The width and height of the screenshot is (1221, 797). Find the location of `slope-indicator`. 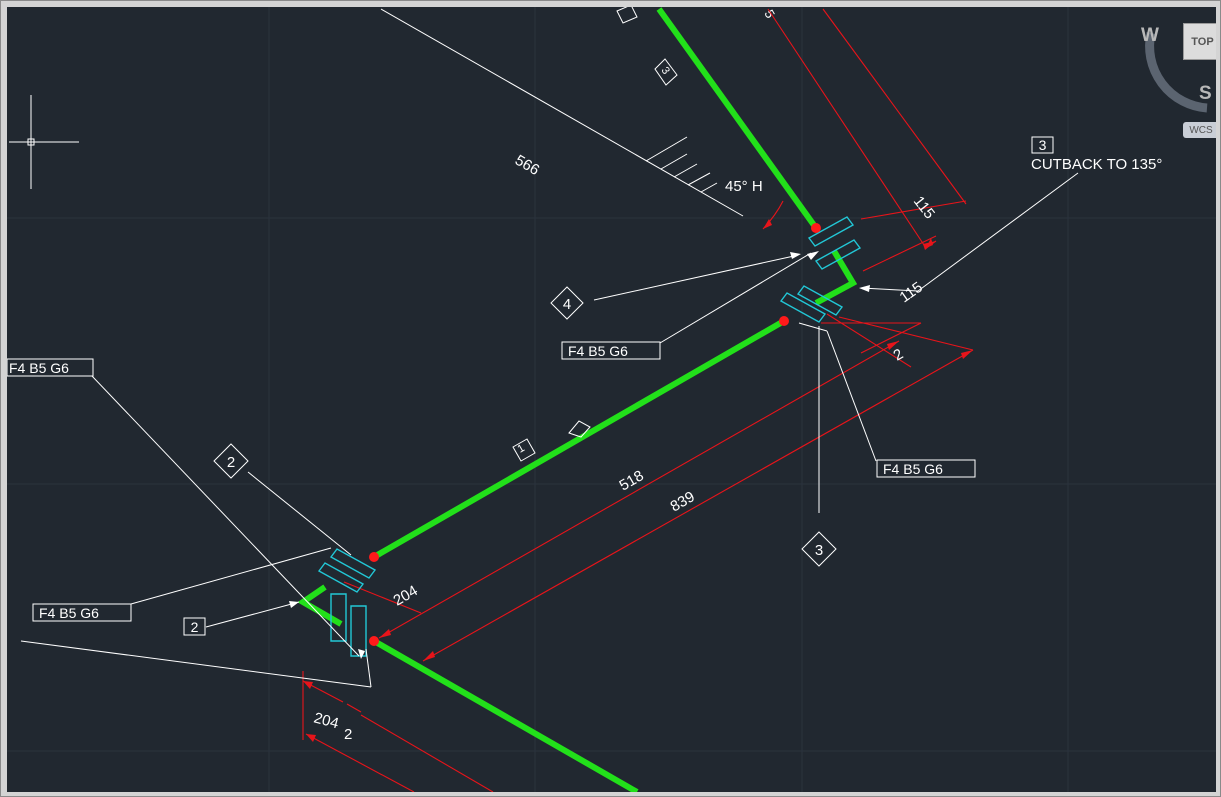

slope-indicator is located at coordinates (562, 112).